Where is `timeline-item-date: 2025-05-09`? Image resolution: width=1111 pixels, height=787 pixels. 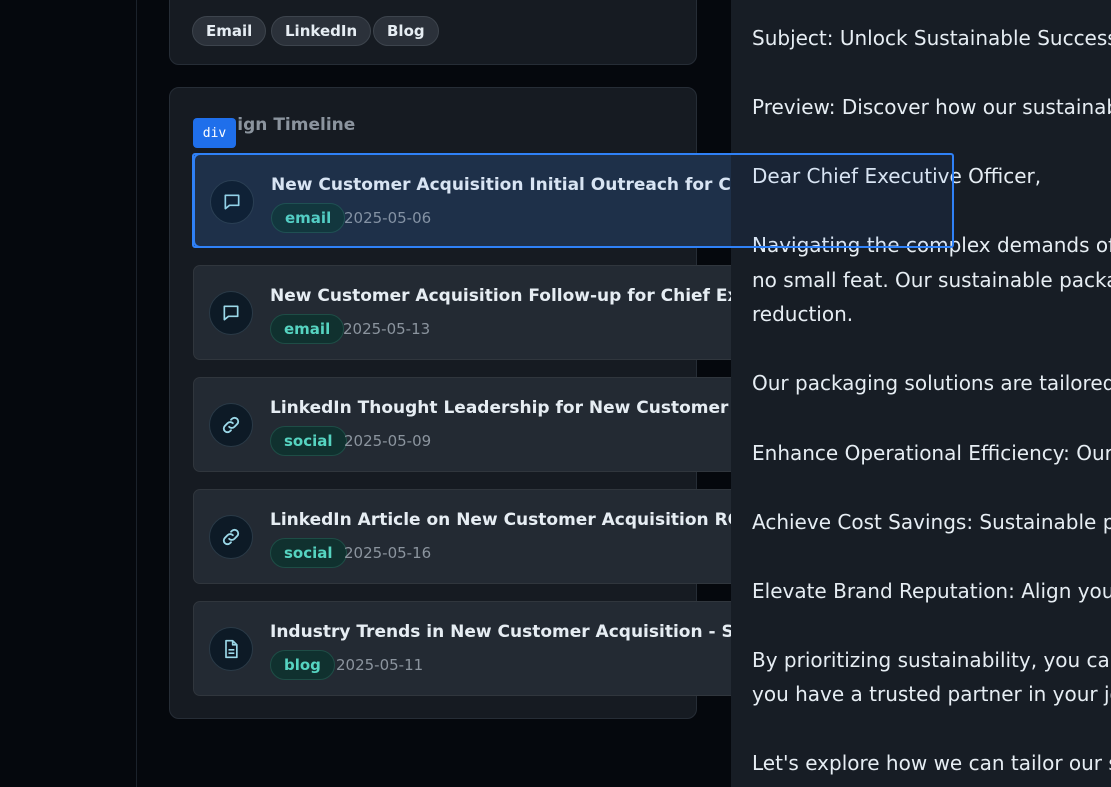
timeline-item-date: 2025-05-09 is located at coordinates (388, 441).